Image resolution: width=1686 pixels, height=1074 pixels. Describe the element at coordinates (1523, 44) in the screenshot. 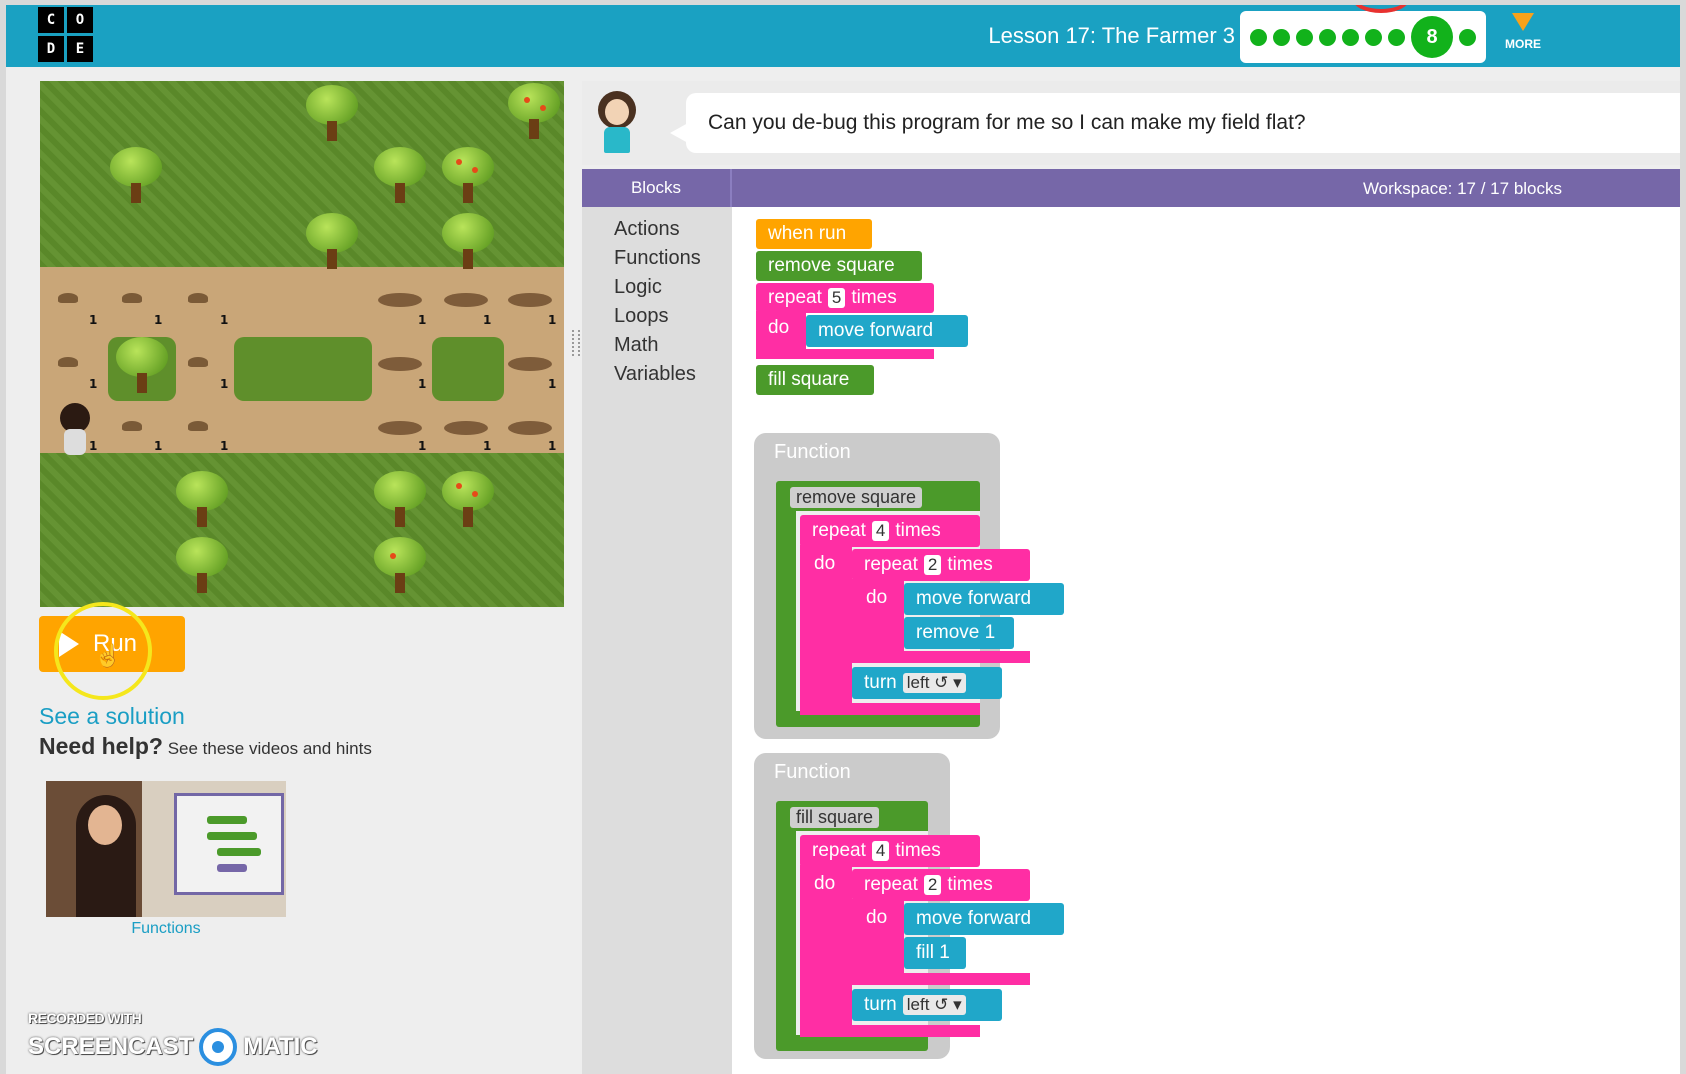

I see `more-label: MORE` at that location.